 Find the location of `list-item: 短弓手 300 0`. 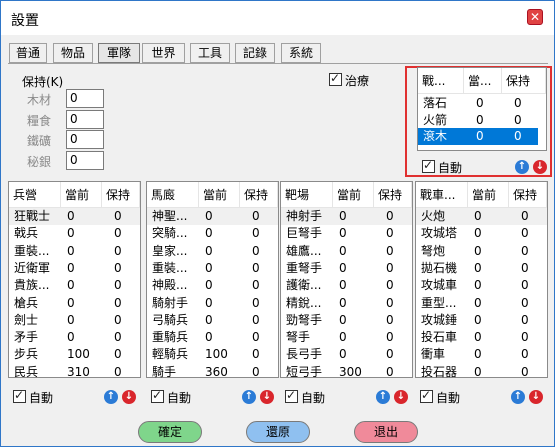

list-item: 短弓手 300 0 is located at coordinates (346, 372).